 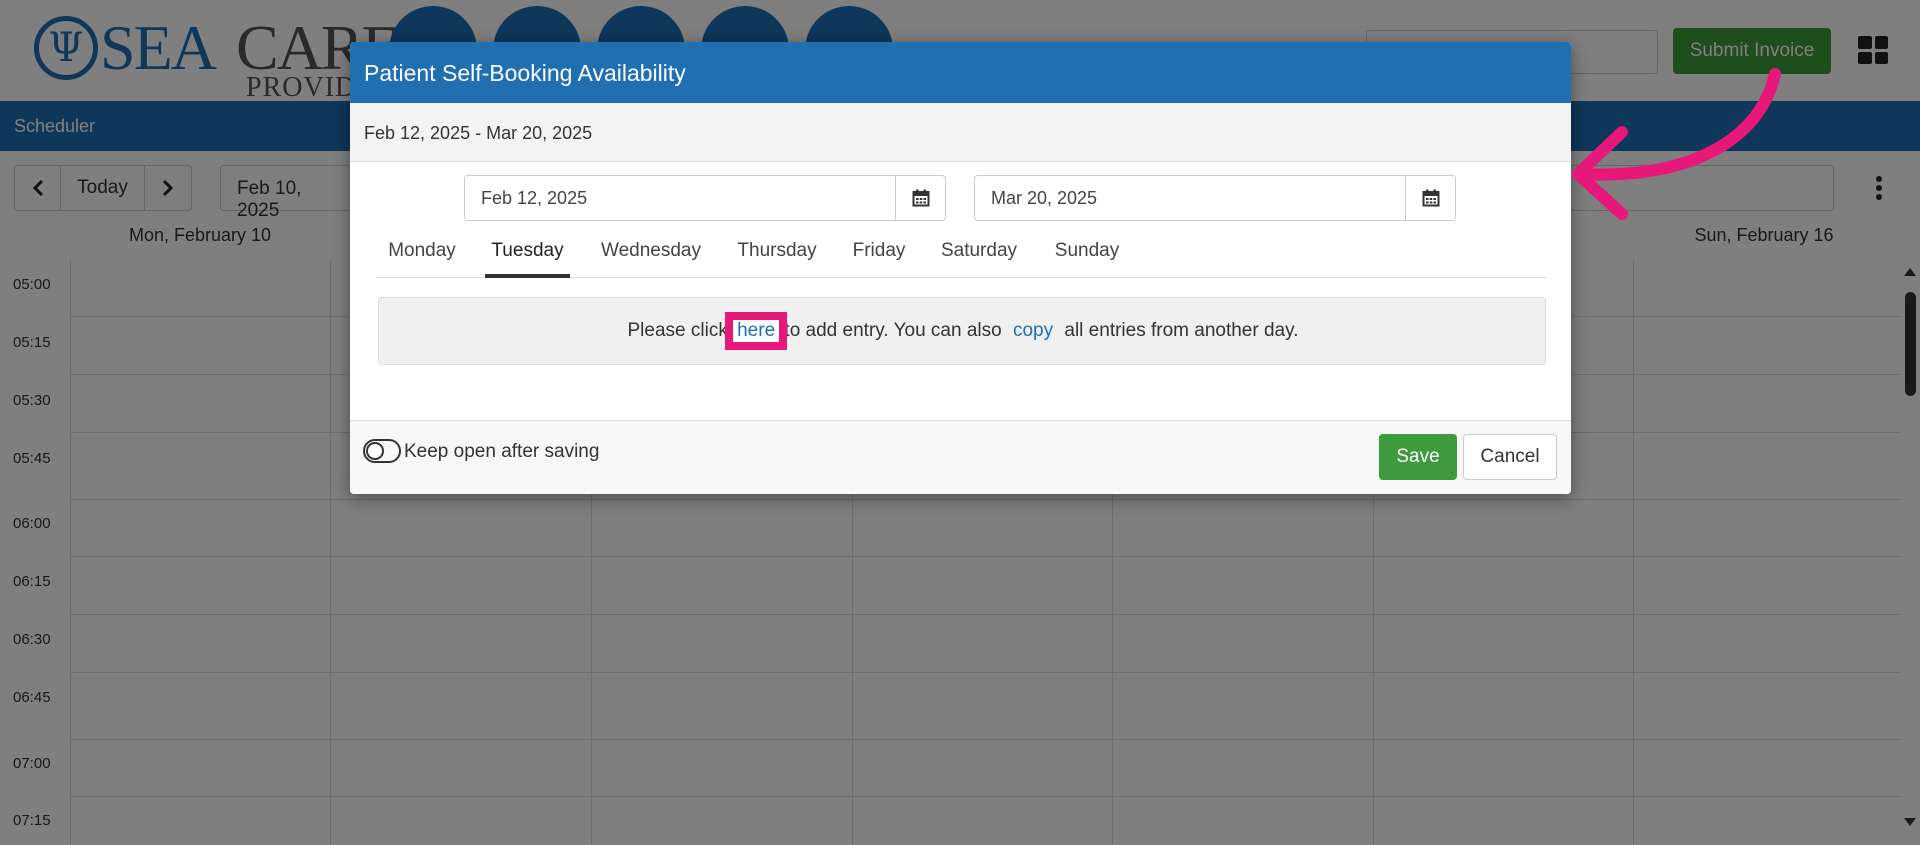 I want to click on tab-thursday: Thursday, so click(x=777, y=255).